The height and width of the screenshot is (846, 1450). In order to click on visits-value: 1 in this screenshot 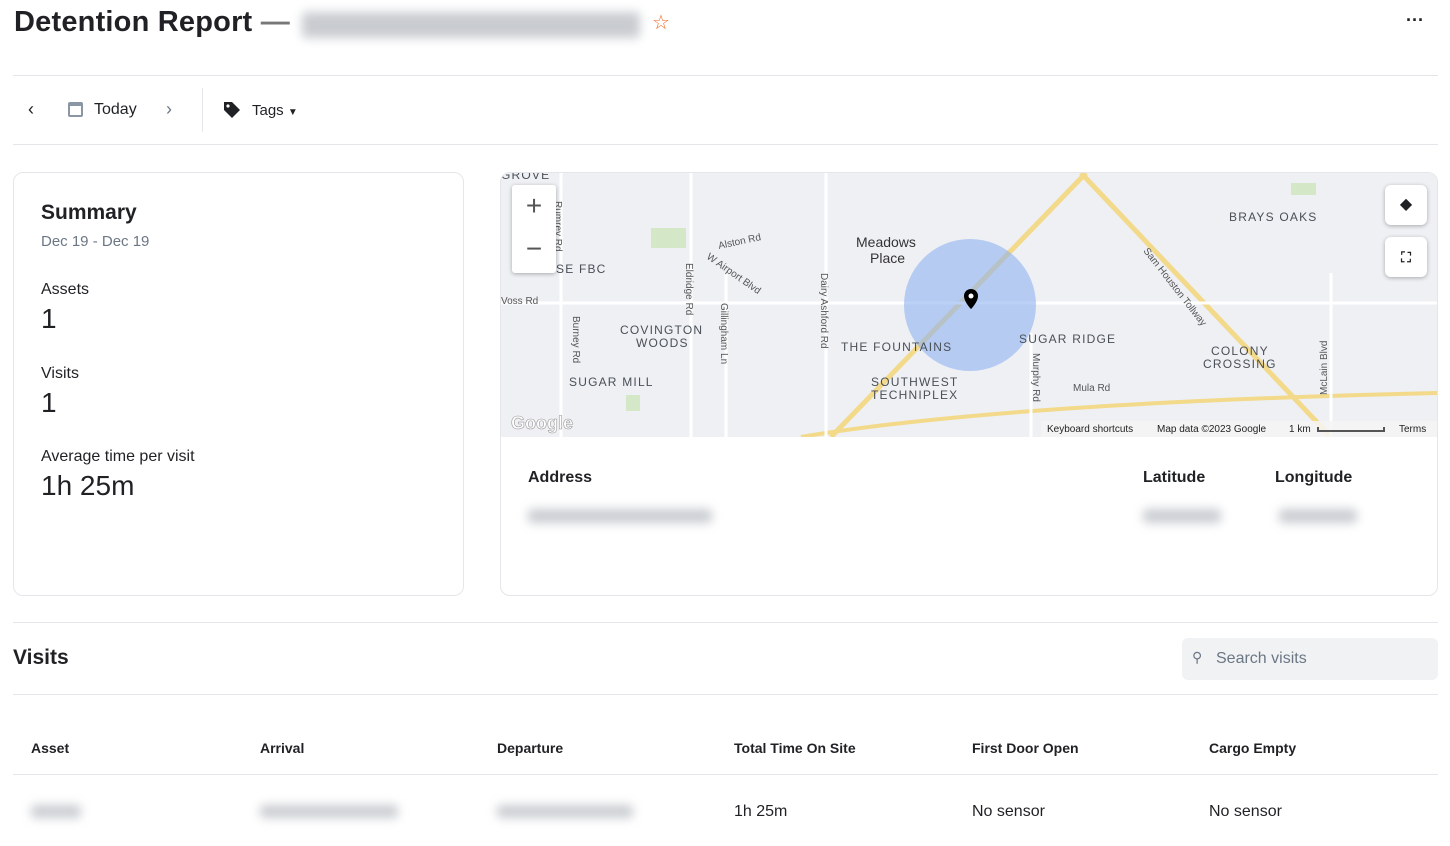, I will do `click(49, 402)`.